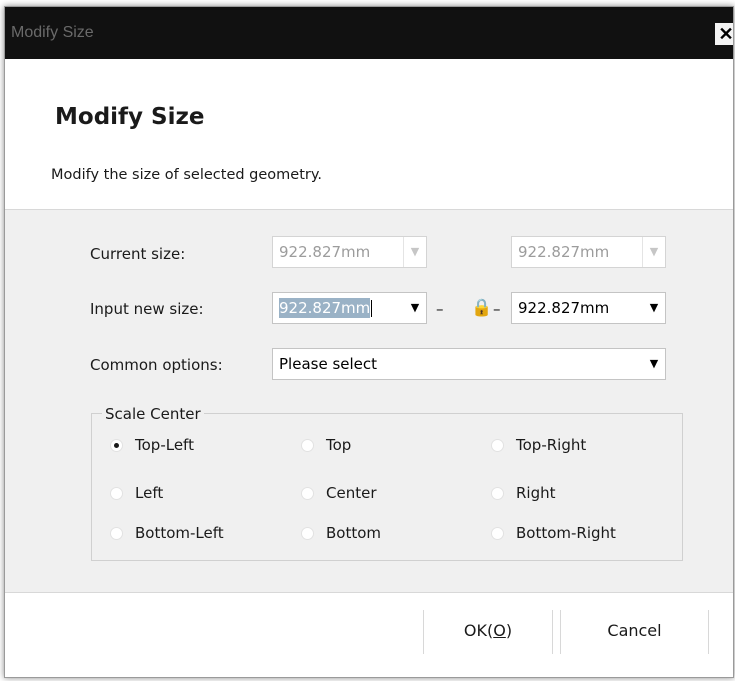  I want to click on radio-center: Center, so click(339, 493).